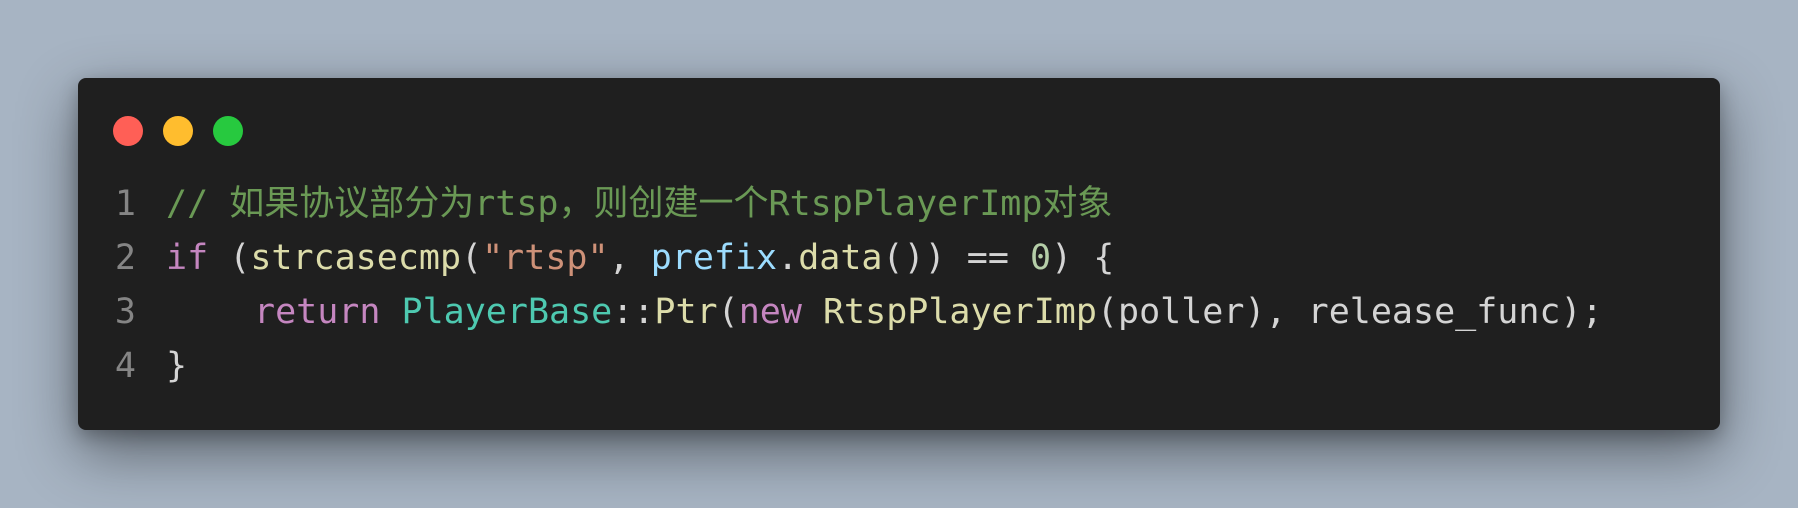 The image size is (1798, 508). I want to click on code-comment: // 如果协议部分为rtsp，则创建一个RtspPlayerImp对象, so click(639, 204).